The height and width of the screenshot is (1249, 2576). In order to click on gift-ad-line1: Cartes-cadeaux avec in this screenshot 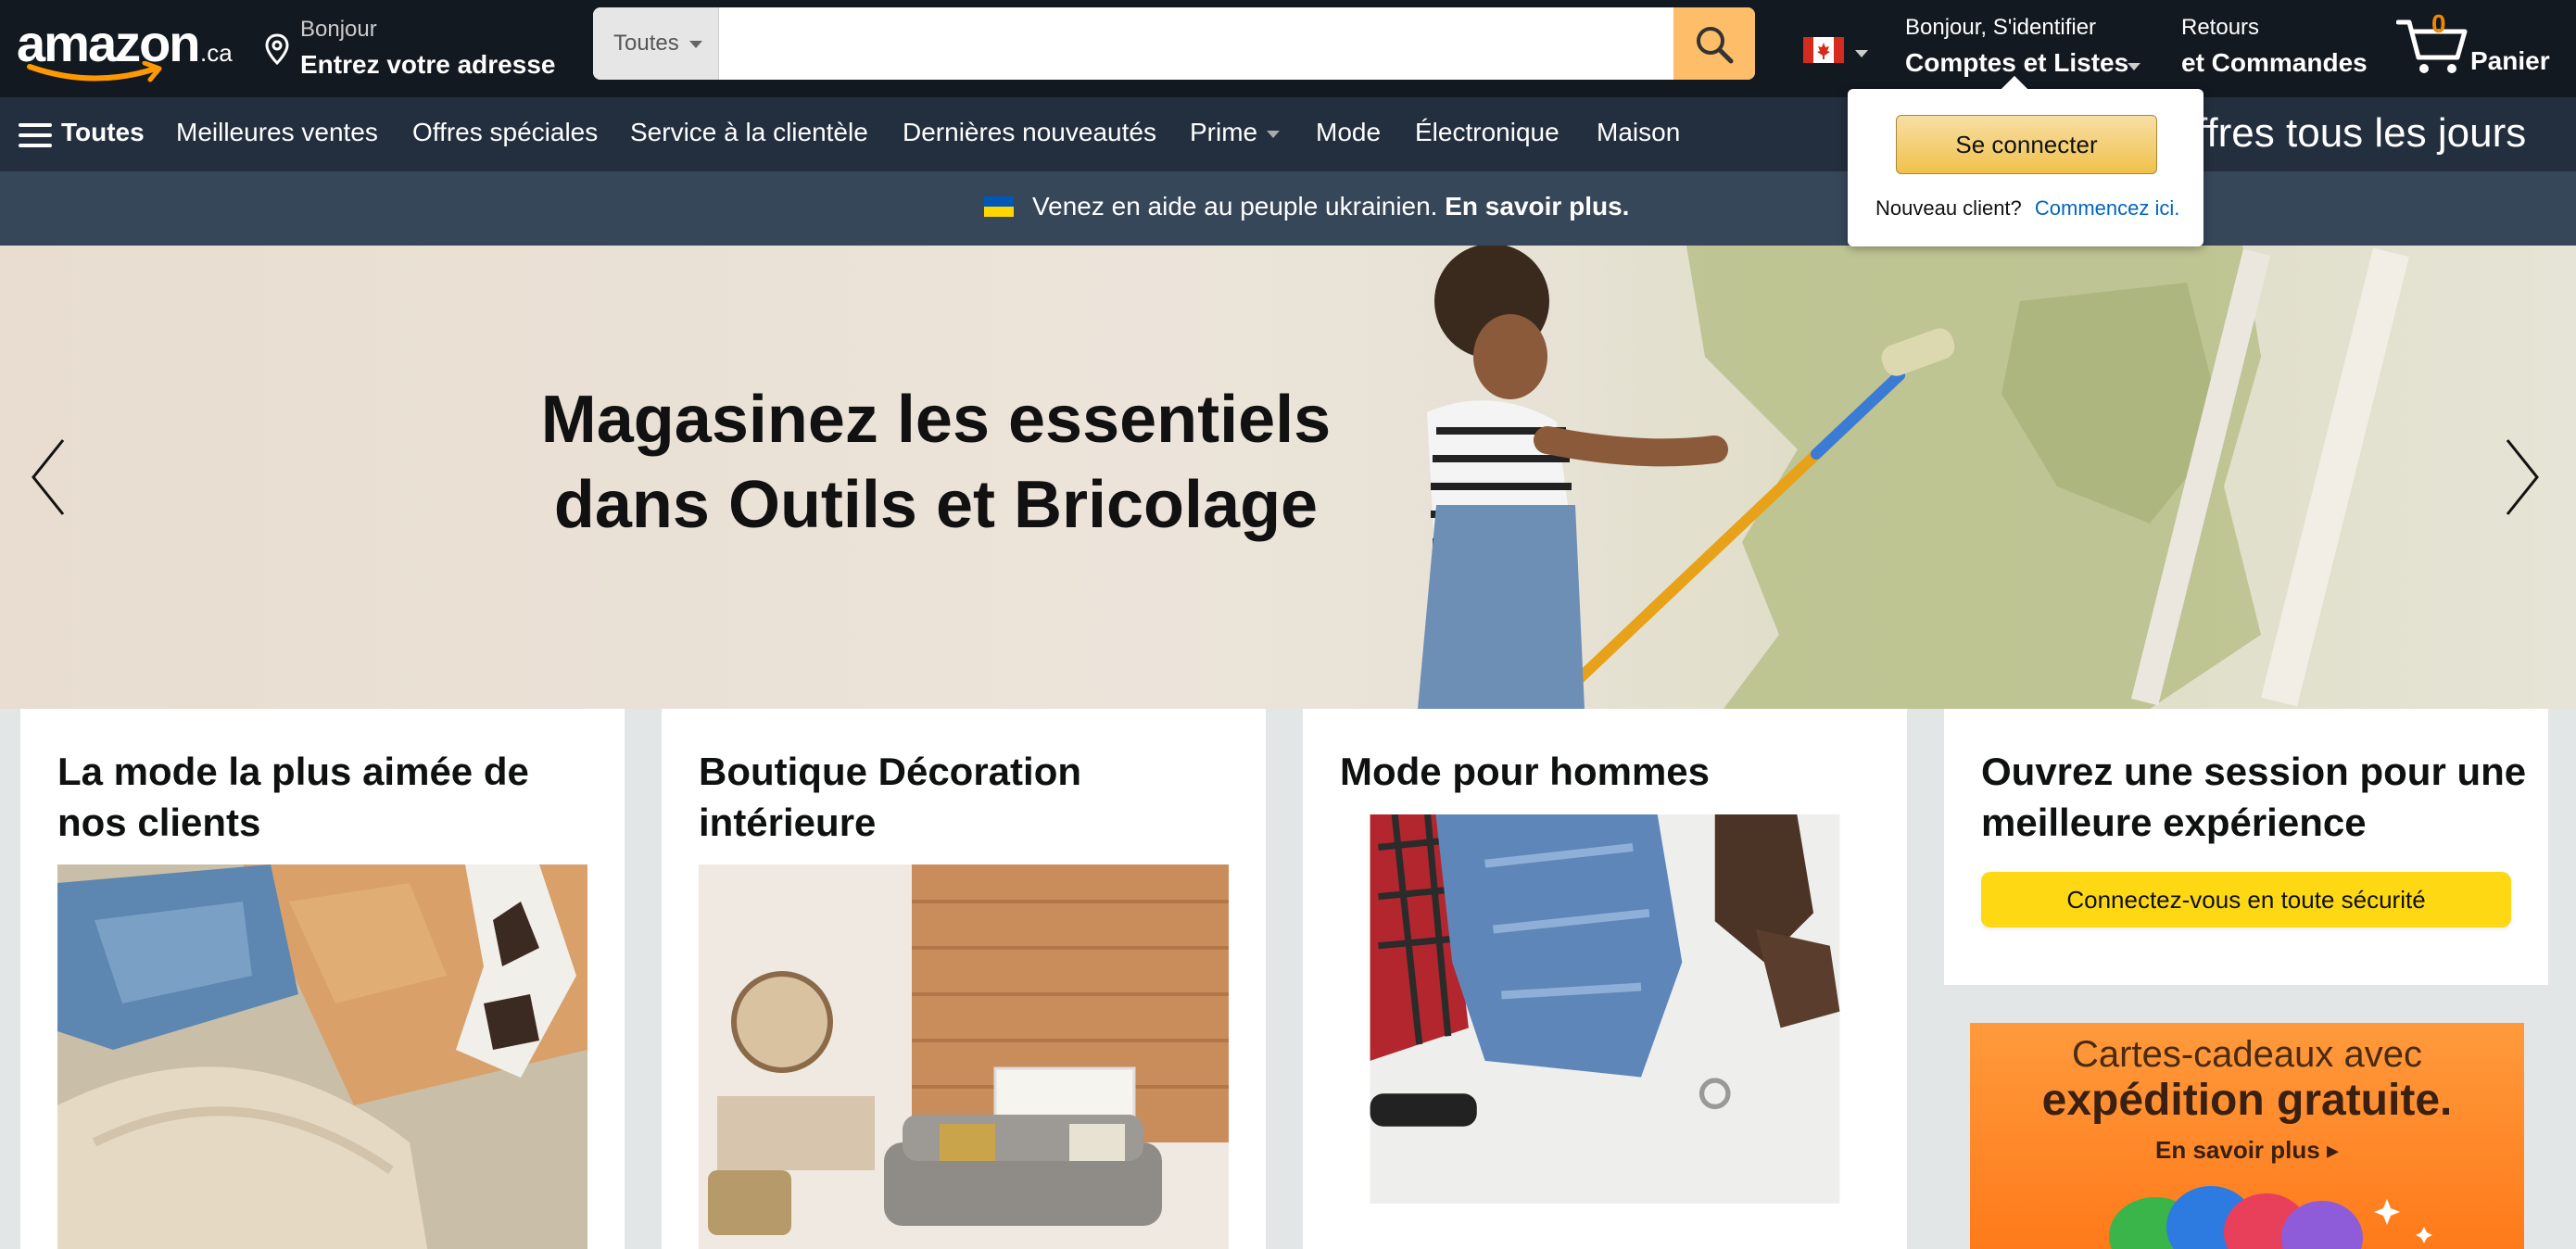, I will do `click(2247, 1054)`.